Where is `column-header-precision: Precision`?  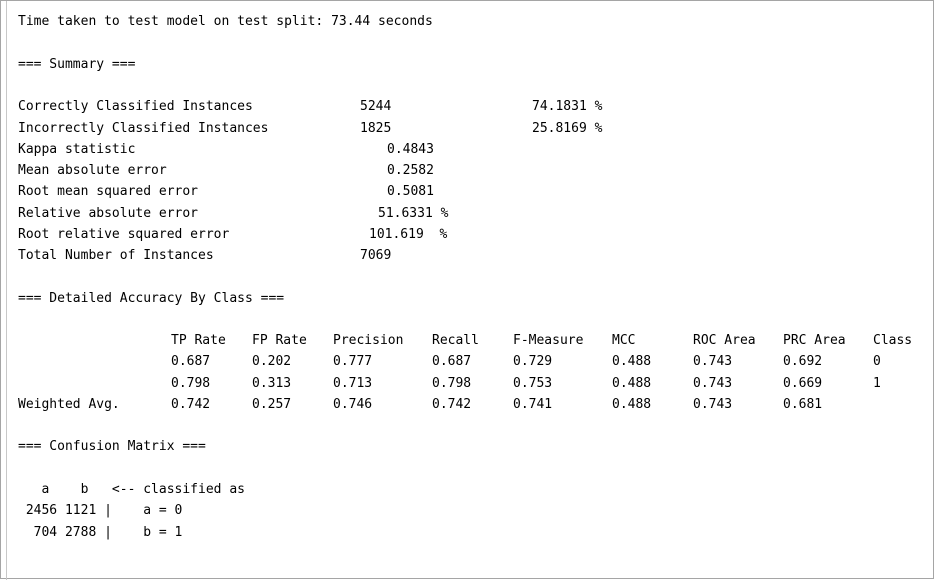 column-header-precision: Precision is located at coordinates (368, 340).